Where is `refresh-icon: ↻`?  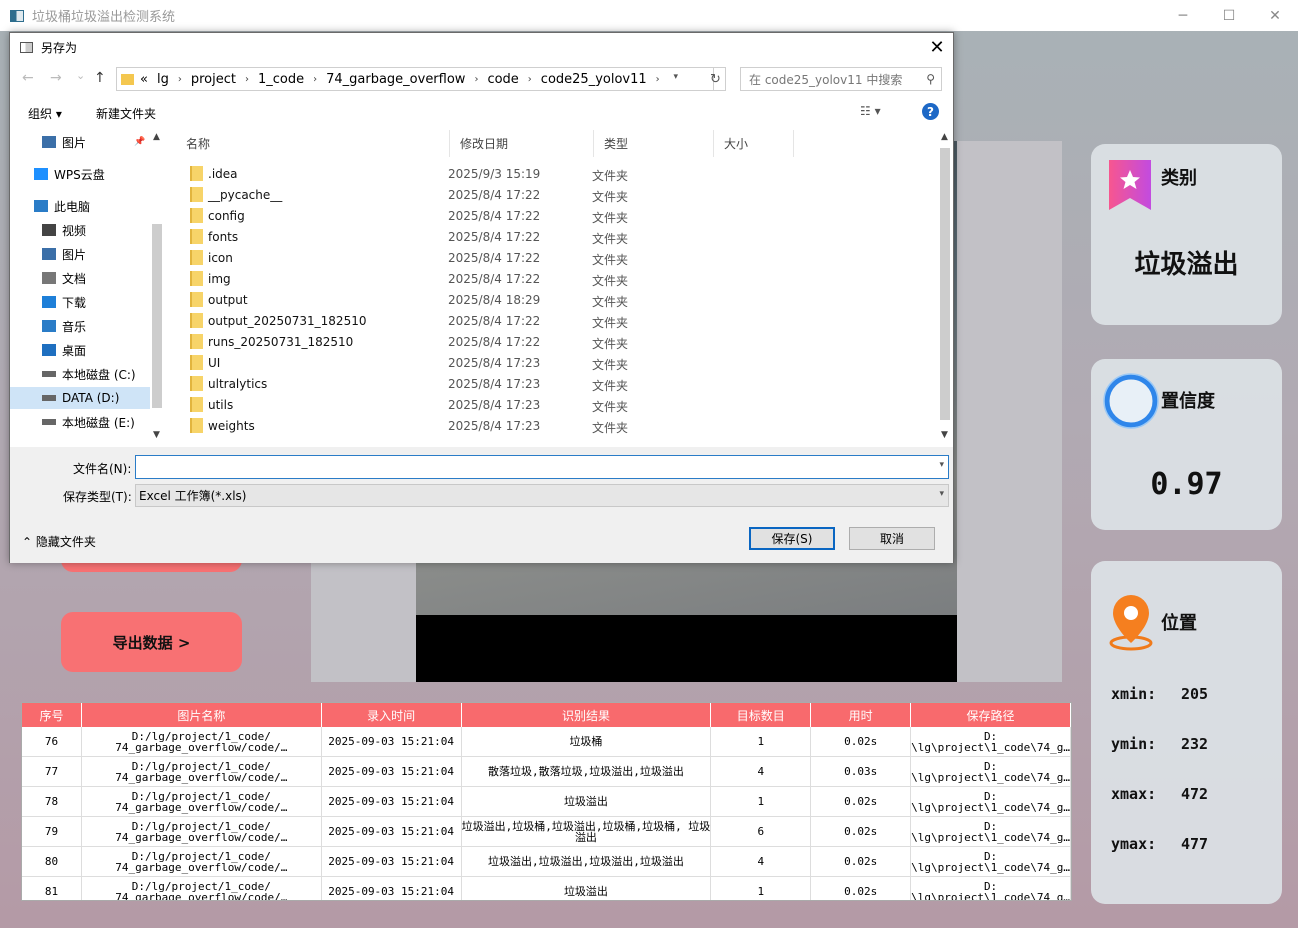 refresh-icon: ↻ is located at coordinates (716, 79).